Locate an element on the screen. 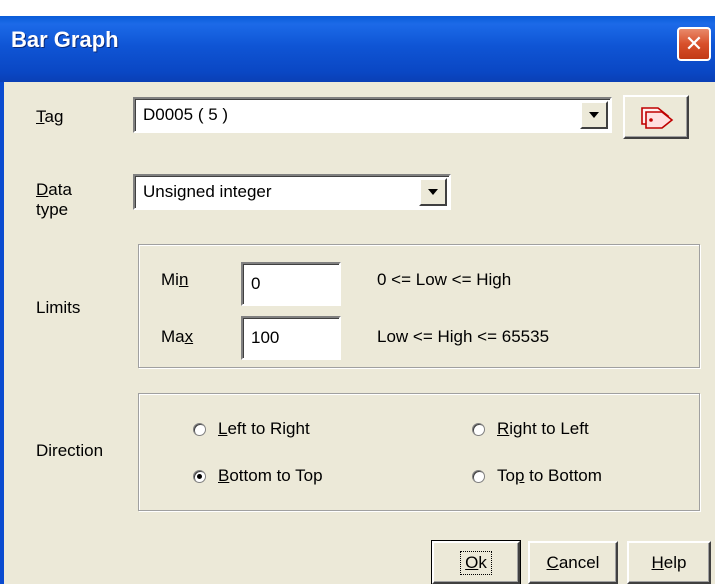 The image size is (715, 584). cancel-label: Cancel is located at coordinates (573, 562).